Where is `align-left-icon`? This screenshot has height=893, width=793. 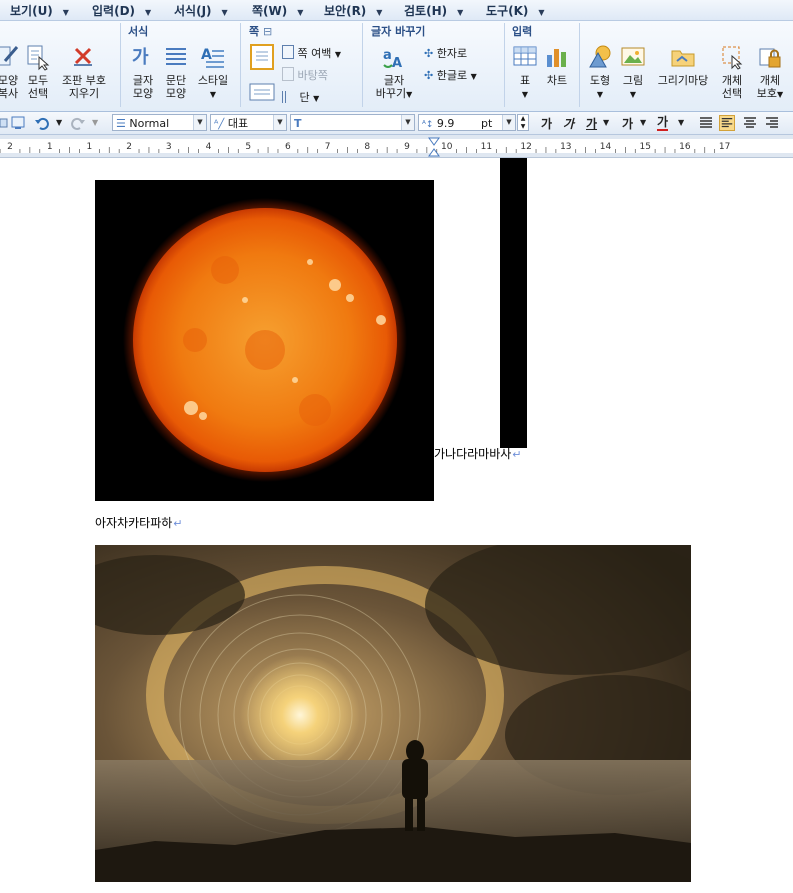
align-left-icon is located at coordinates (727, 123).